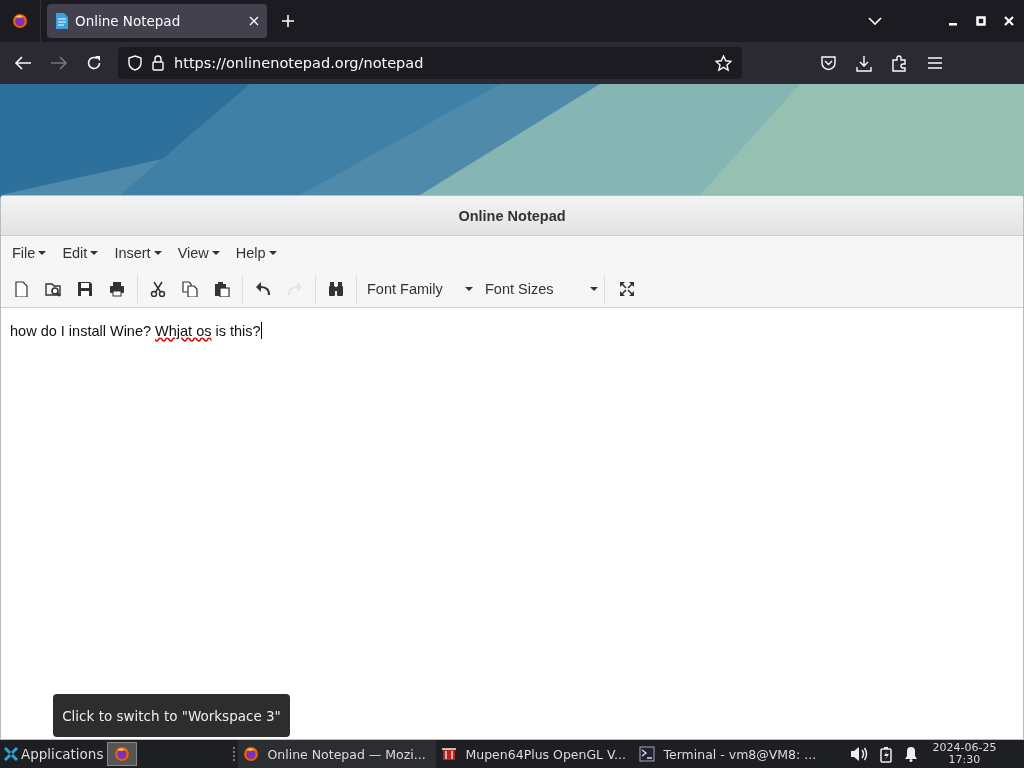  What do you see at coordinates (80, 253) in the screenshot?
I see `menu-item: Edit` at bounding box center [80, 253].